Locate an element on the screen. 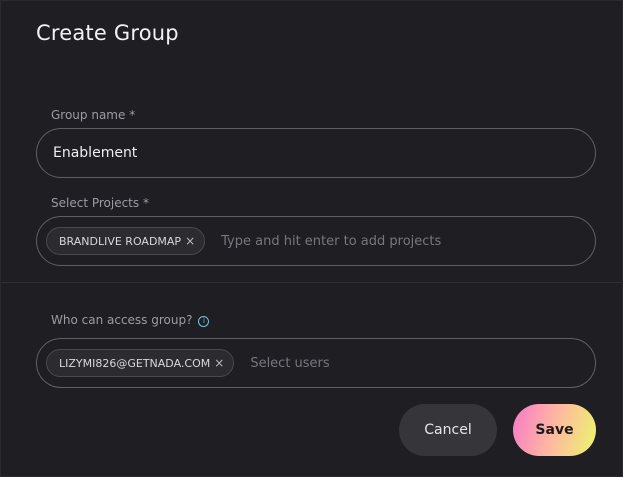 The width and height of the screenshot is (623, 477). project-chip: BRANDLIVE ROADMAP × is located at coordinates (126, 241).